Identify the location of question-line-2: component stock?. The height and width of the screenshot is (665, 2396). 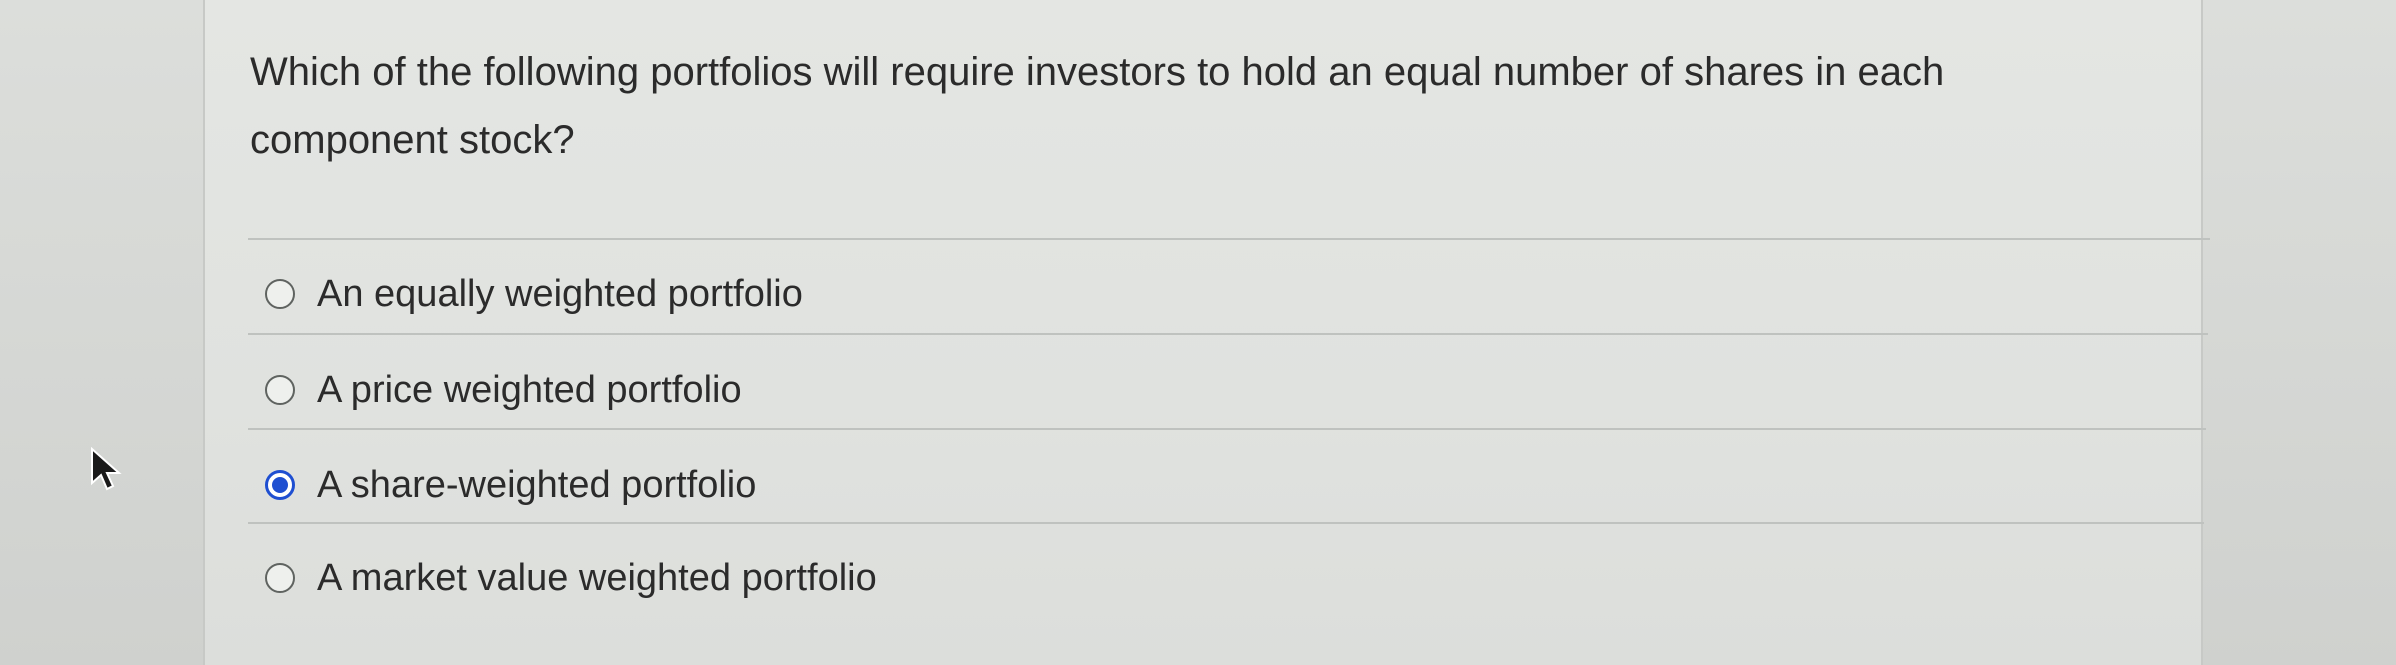
(412, 140).